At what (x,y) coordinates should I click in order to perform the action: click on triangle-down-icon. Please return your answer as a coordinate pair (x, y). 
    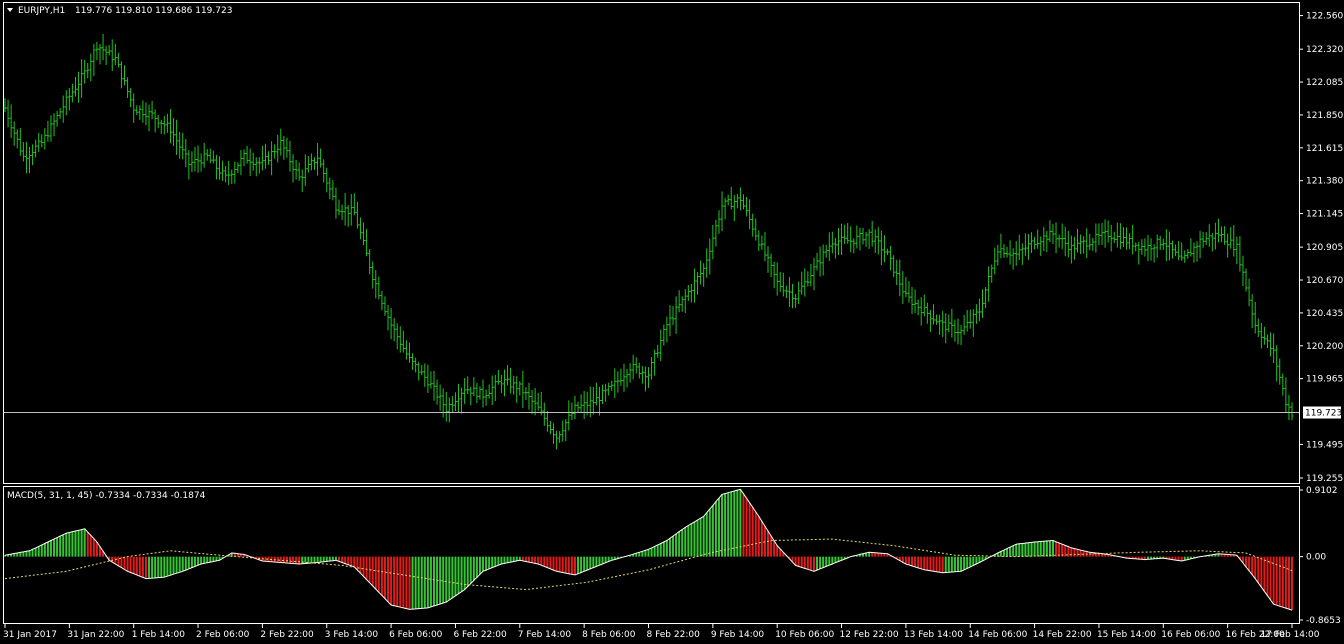
    Looking at the image, I should click on (10, 10).